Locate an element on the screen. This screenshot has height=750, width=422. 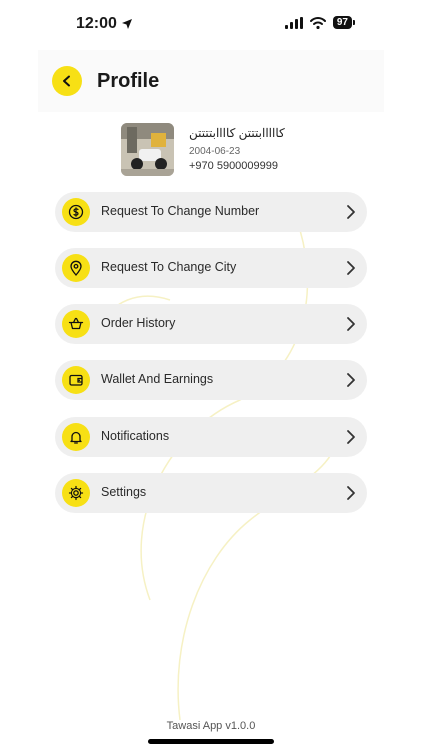
cellular-signal-icon is located at coordinates (293, 22).